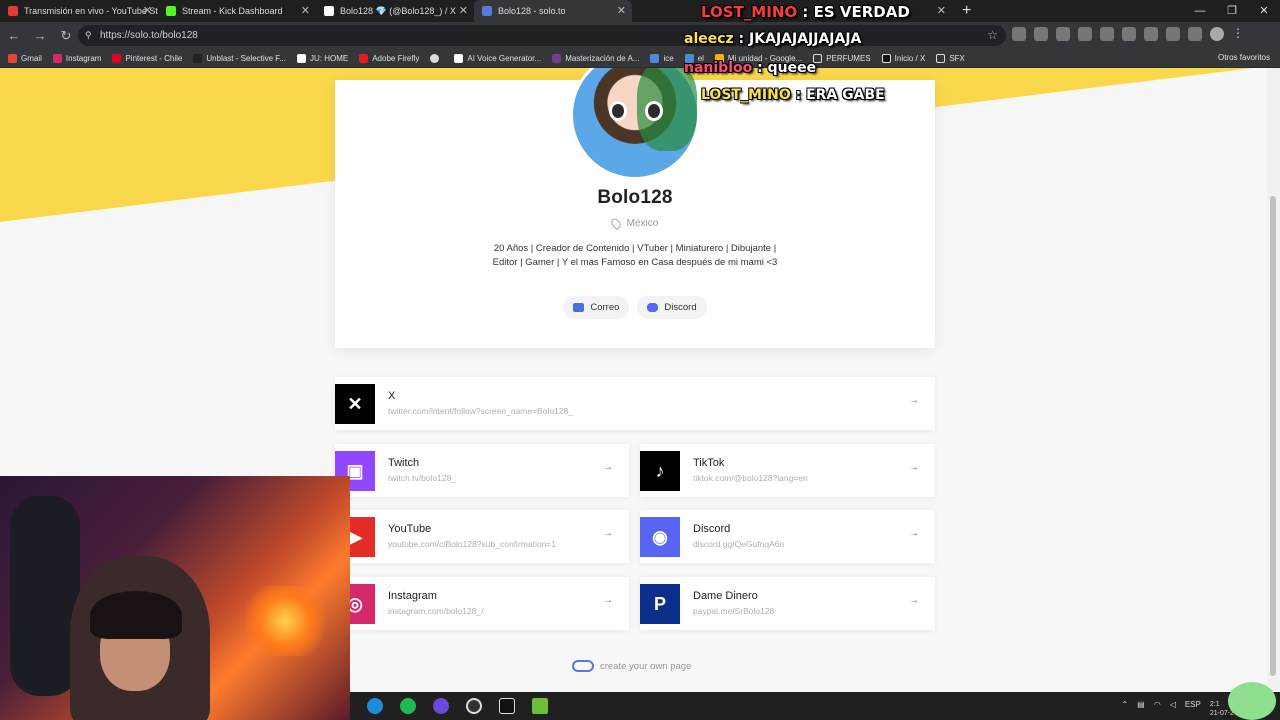 This screenshot has height=720, width=1280. Describe the element at coordinates (842, 58) in the screenshot. I see `bookmark-perfumes: PERFUMES` at that location.